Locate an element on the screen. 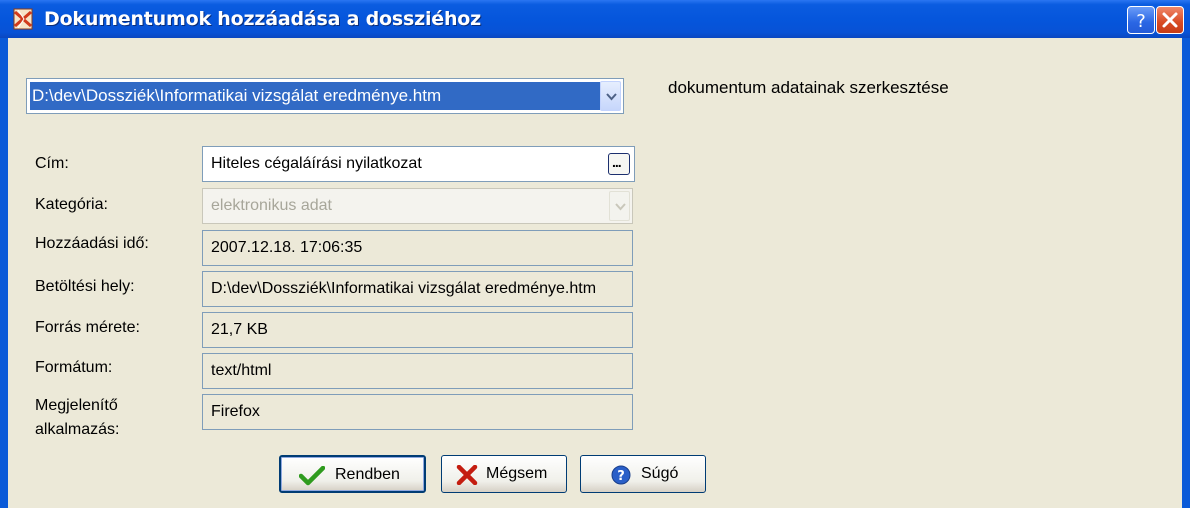  title-close-button is located at coordinates (1170, 20).